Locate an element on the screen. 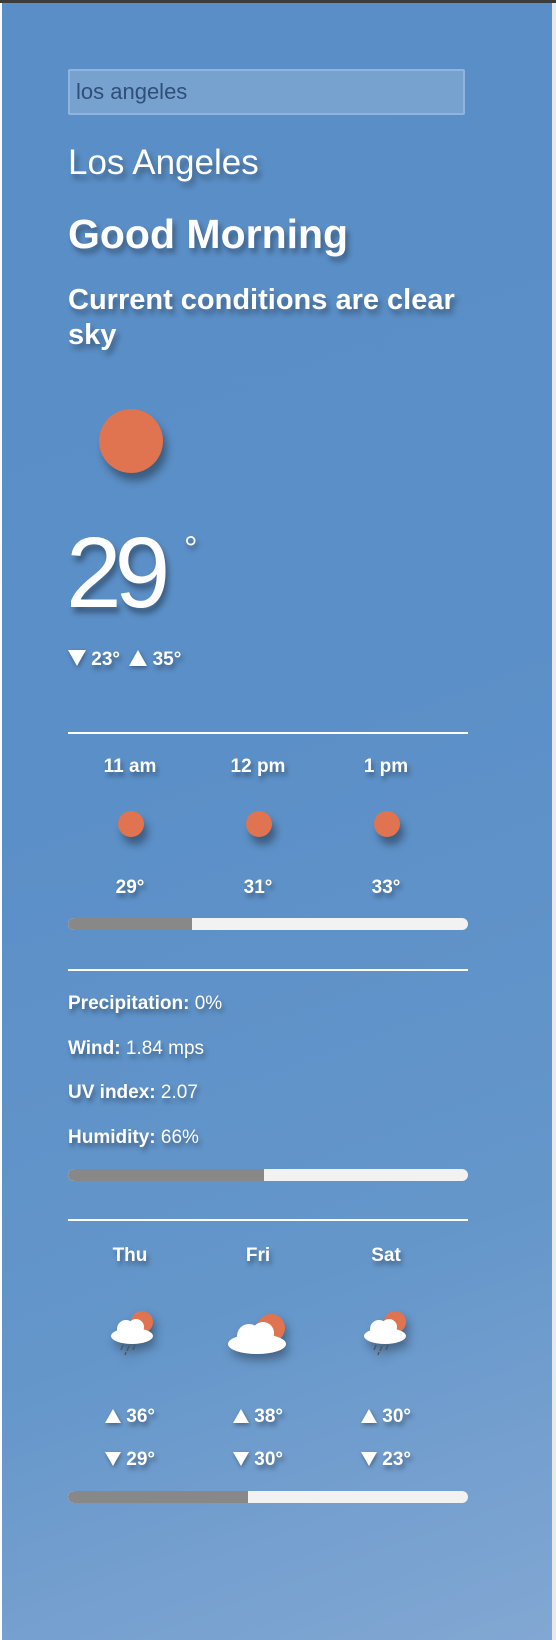 The width and height of the screenshot is (556, 1640). day-low-temperature: 23° is located at coordinates (386, 1460).